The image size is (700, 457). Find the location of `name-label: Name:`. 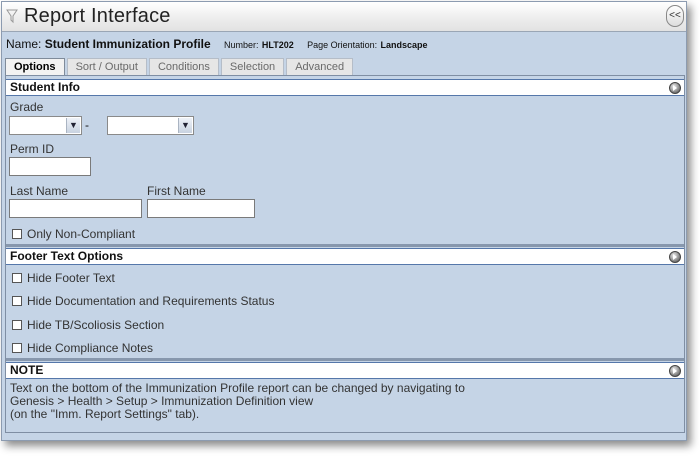

name-label: Name: is located at coordinates (24, 44).